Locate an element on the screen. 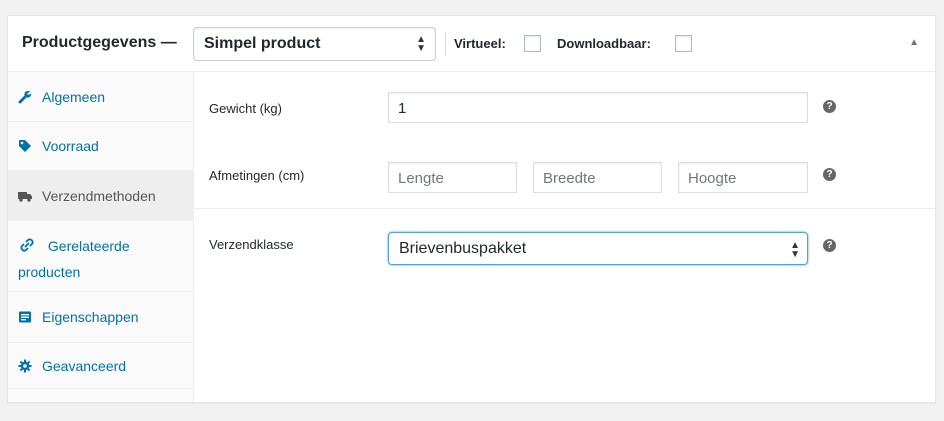  weight-label: Gewicht (kg) is located at coordinates (245, 108).